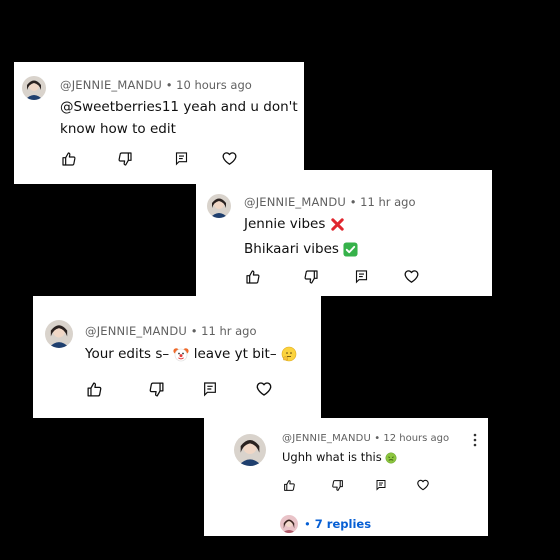 The image size is (560, 560). Describe the element at coordinates (337, 224) in the screenshot. I see `cross-mark-emoji-icon` at that location.